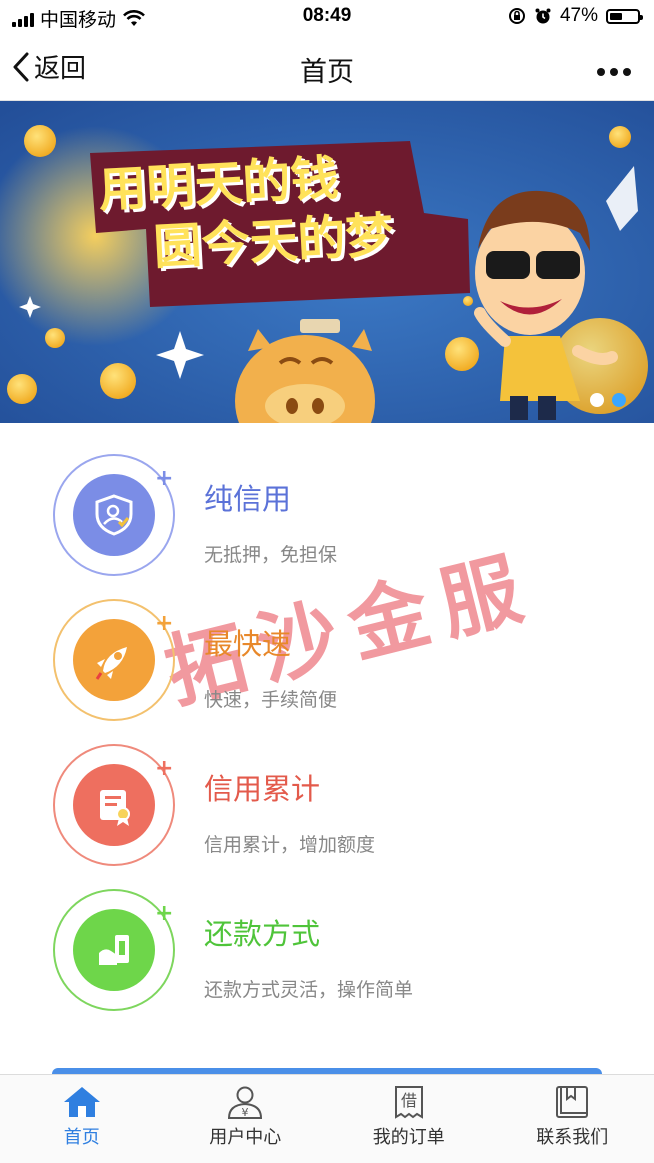 The height and width of the screenshot is (1163, 654). What do you see at coordinates (327, 951) in the screenshot?
I see `feature-repayment-method: + 还款方式 还款方式灵活，操作简单` at bounding box center [327, 951].